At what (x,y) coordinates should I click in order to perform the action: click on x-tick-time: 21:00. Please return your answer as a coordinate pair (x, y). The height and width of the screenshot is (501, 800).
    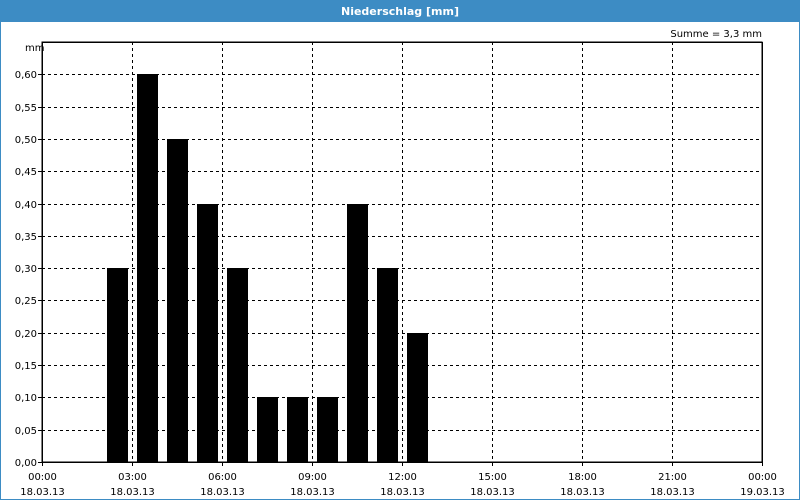
    Looking at the image, I should click on (672, 477).